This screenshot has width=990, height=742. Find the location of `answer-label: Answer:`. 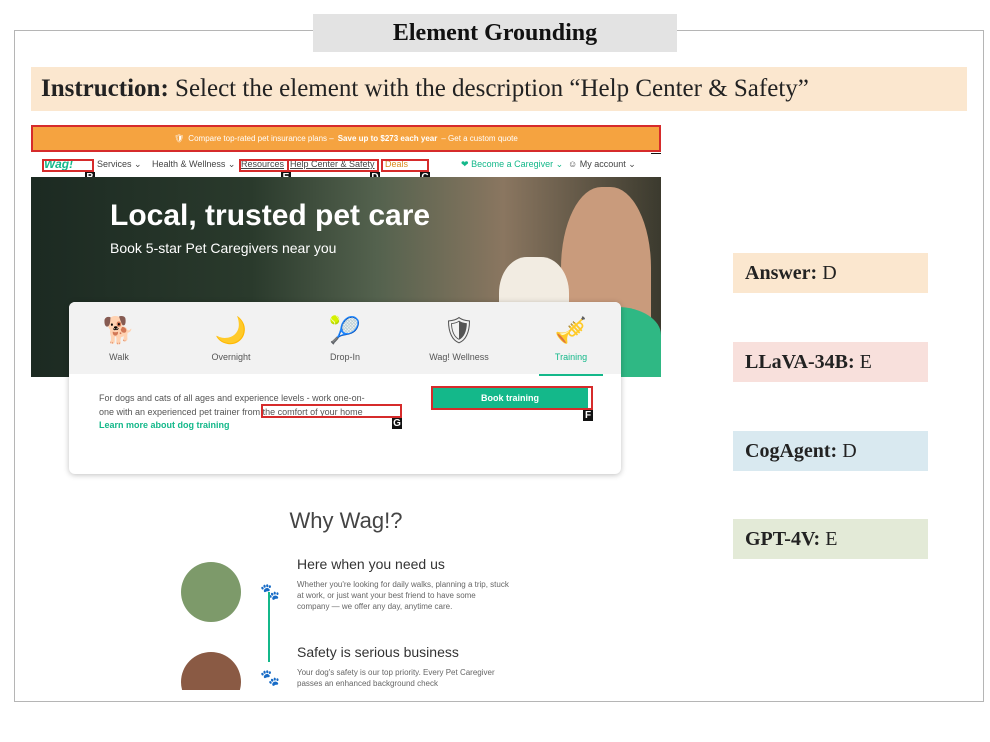

answer-label: Answer: is located at coordinates (781, 273).